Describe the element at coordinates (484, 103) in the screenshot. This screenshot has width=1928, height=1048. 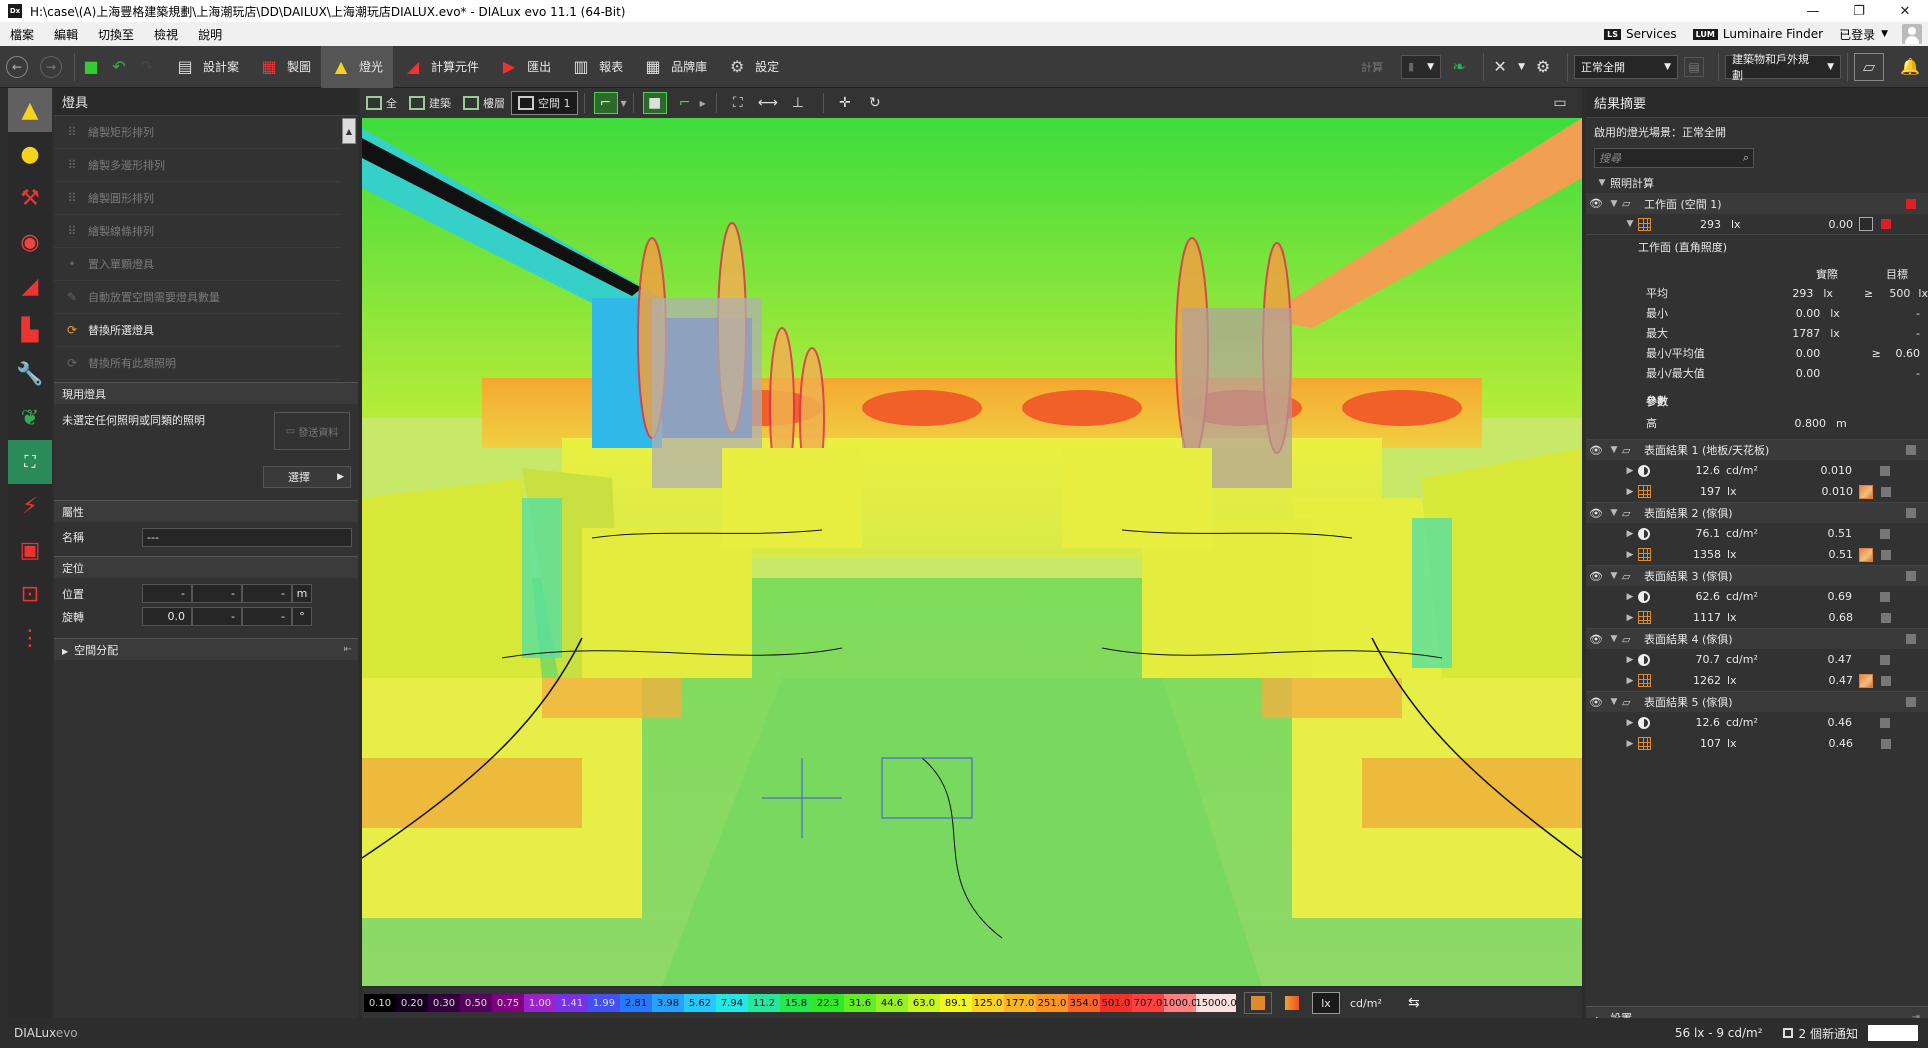
I see `view-floor-tab: 樓層` at that location.